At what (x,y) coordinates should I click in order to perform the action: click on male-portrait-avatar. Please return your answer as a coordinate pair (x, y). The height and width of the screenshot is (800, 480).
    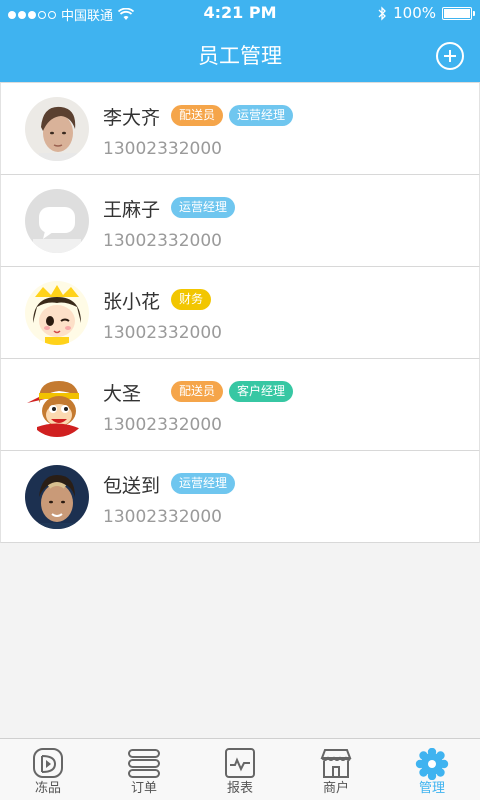
    Looking at the image, I should click on (57, 129).